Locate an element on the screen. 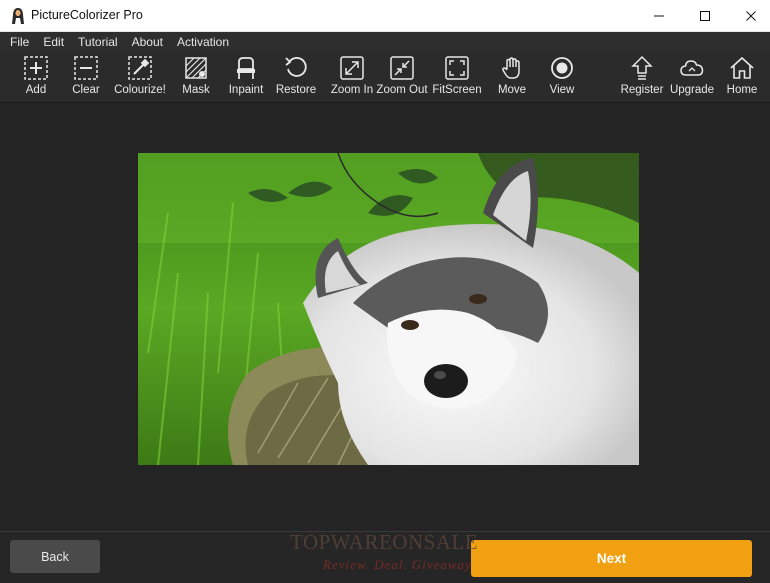  move-button: Move is located at coordinates (512, 78).